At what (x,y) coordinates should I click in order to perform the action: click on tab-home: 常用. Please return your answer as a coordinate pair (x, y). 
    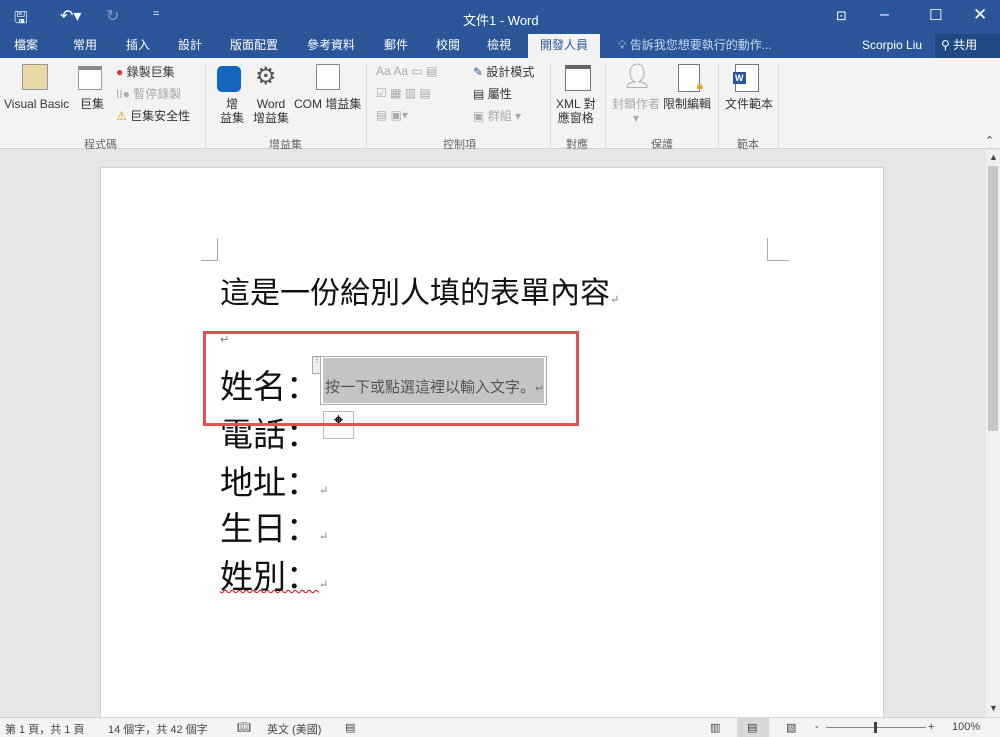
    Looking at the image, I should click on (85, 46).